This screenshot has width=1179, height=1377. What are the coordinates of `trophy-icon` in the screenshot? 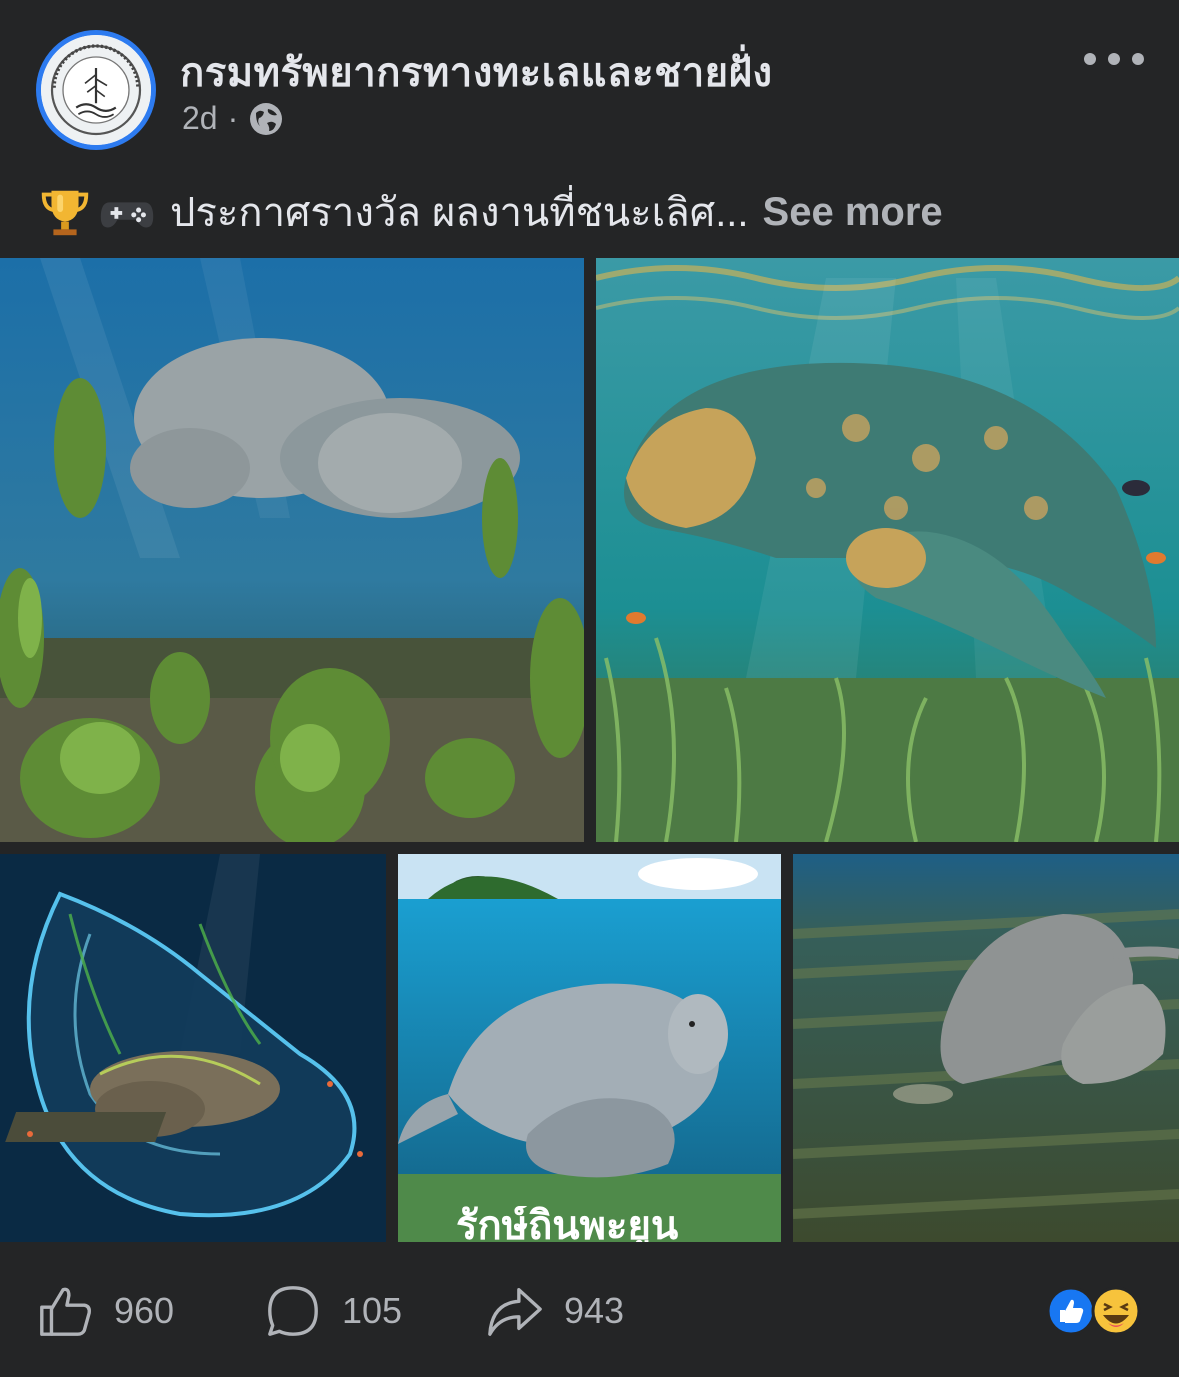 It's located at (65, 213).